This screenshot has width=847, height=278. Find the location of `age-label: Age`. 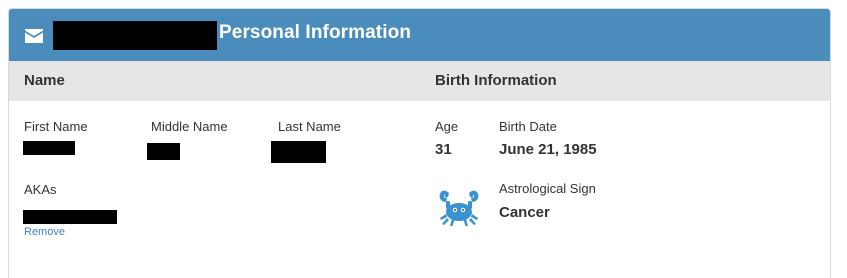

age-label: Age is located at coordinates (447, 126).